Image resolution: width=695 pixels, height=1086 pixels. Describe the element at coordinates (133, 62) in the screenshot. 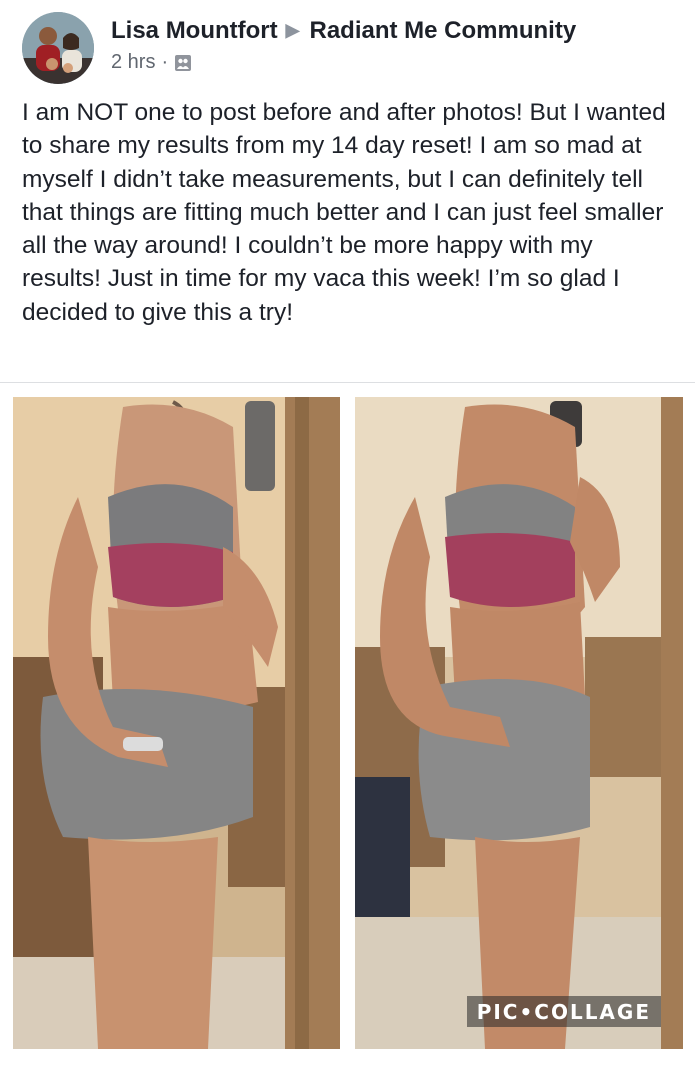

I see `post-timestamp: 2 hrs` at that location.